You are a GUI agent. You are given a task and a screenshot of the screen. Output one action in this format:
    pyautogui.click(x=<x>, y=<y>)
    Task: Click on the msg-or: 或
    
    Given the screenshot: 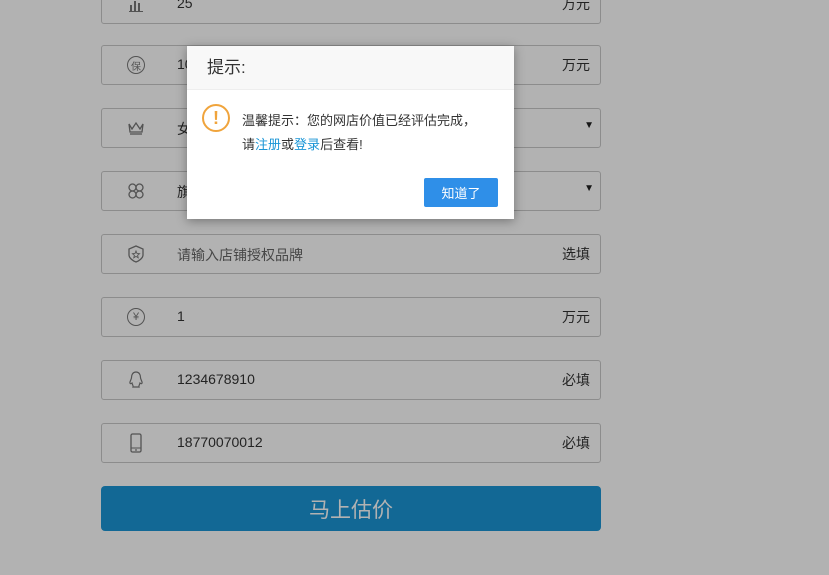 What is the action you would take?
    pyautogui.click(x=288, y=144)
    